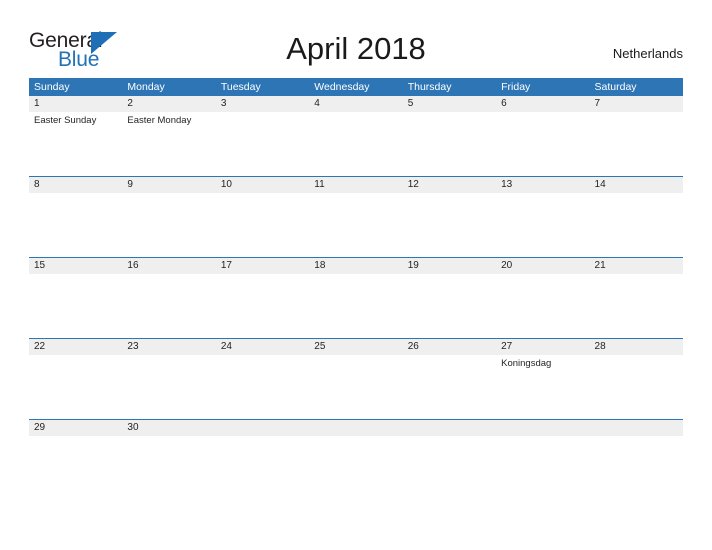  What do you see at coordinates (636, 347) in the screenshot?
I see `day-number: 28` at bounding box center [636, 347].